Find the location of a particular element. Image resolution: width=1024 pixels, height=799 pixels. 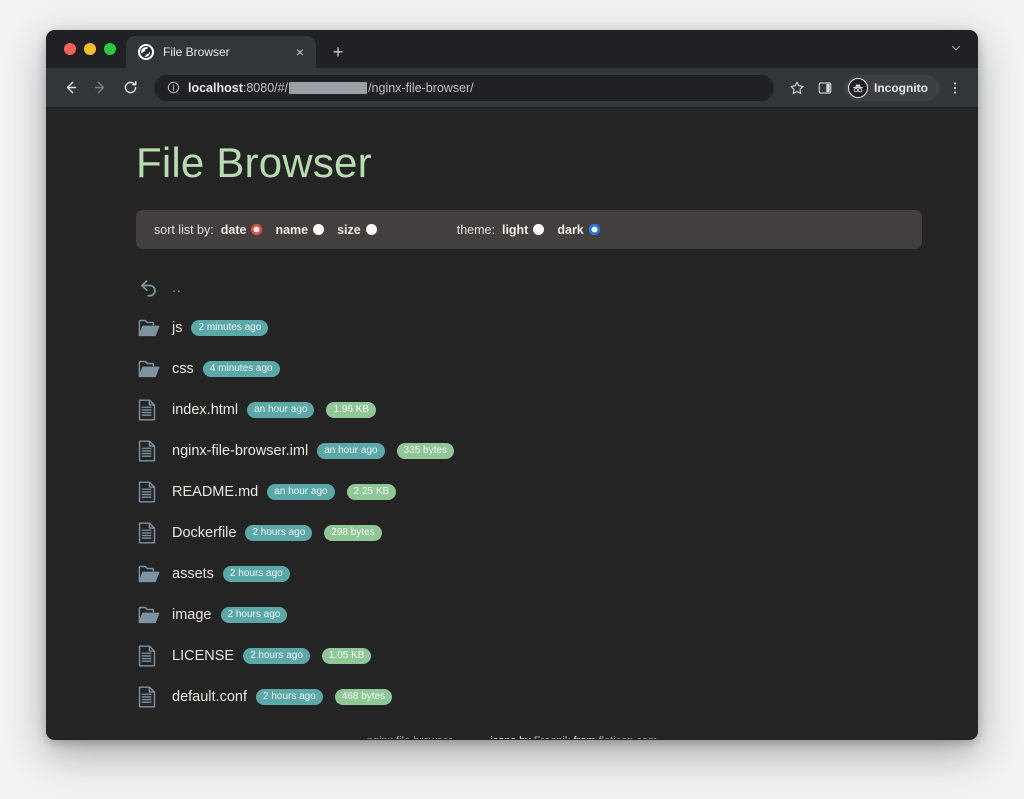

url-host: localhost is located at coordinates (215, 87).